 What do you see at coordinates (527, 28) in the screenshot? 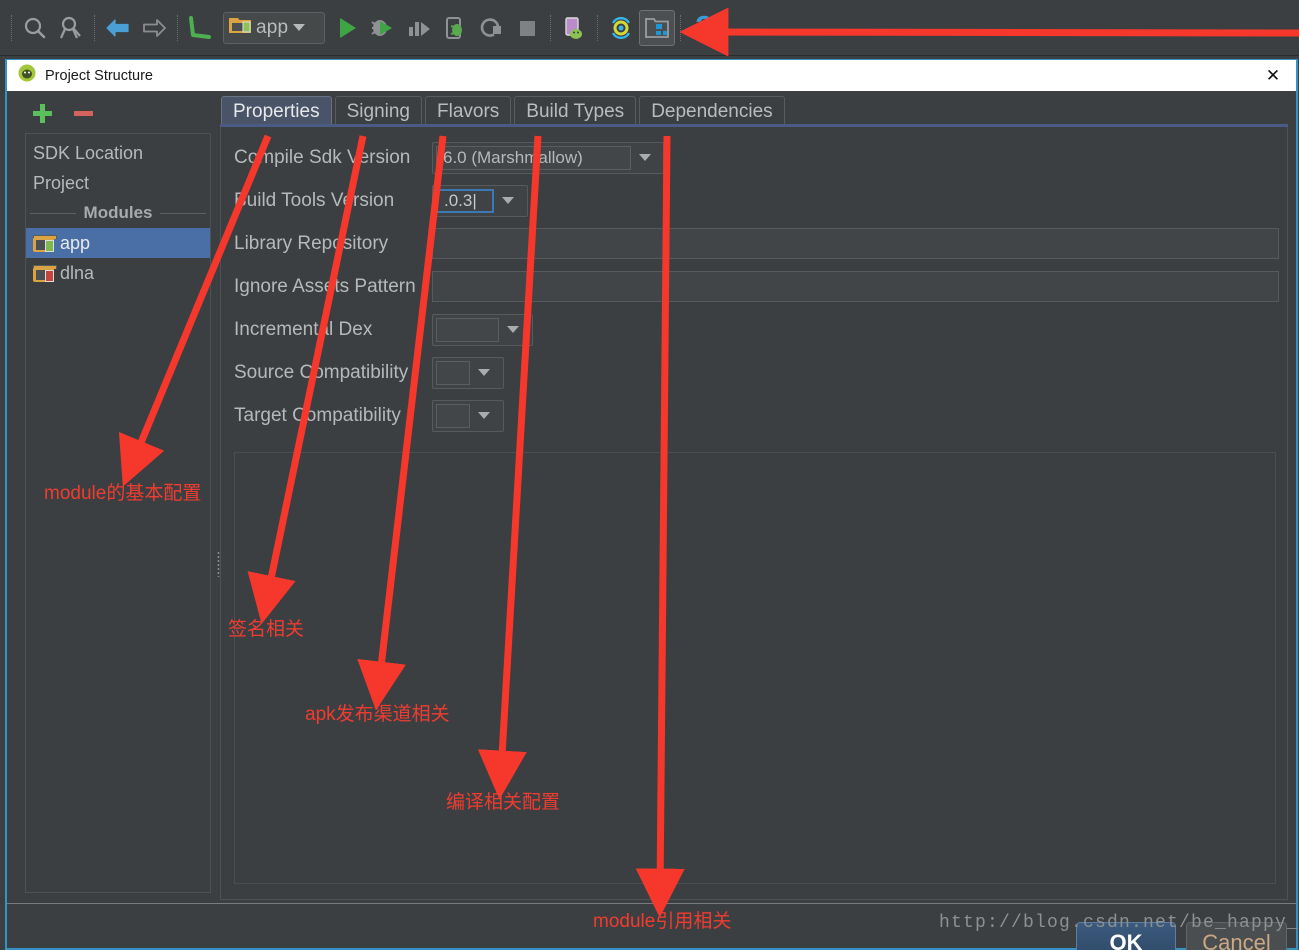
I see `stop-icon` at bounding box center [527, 28].